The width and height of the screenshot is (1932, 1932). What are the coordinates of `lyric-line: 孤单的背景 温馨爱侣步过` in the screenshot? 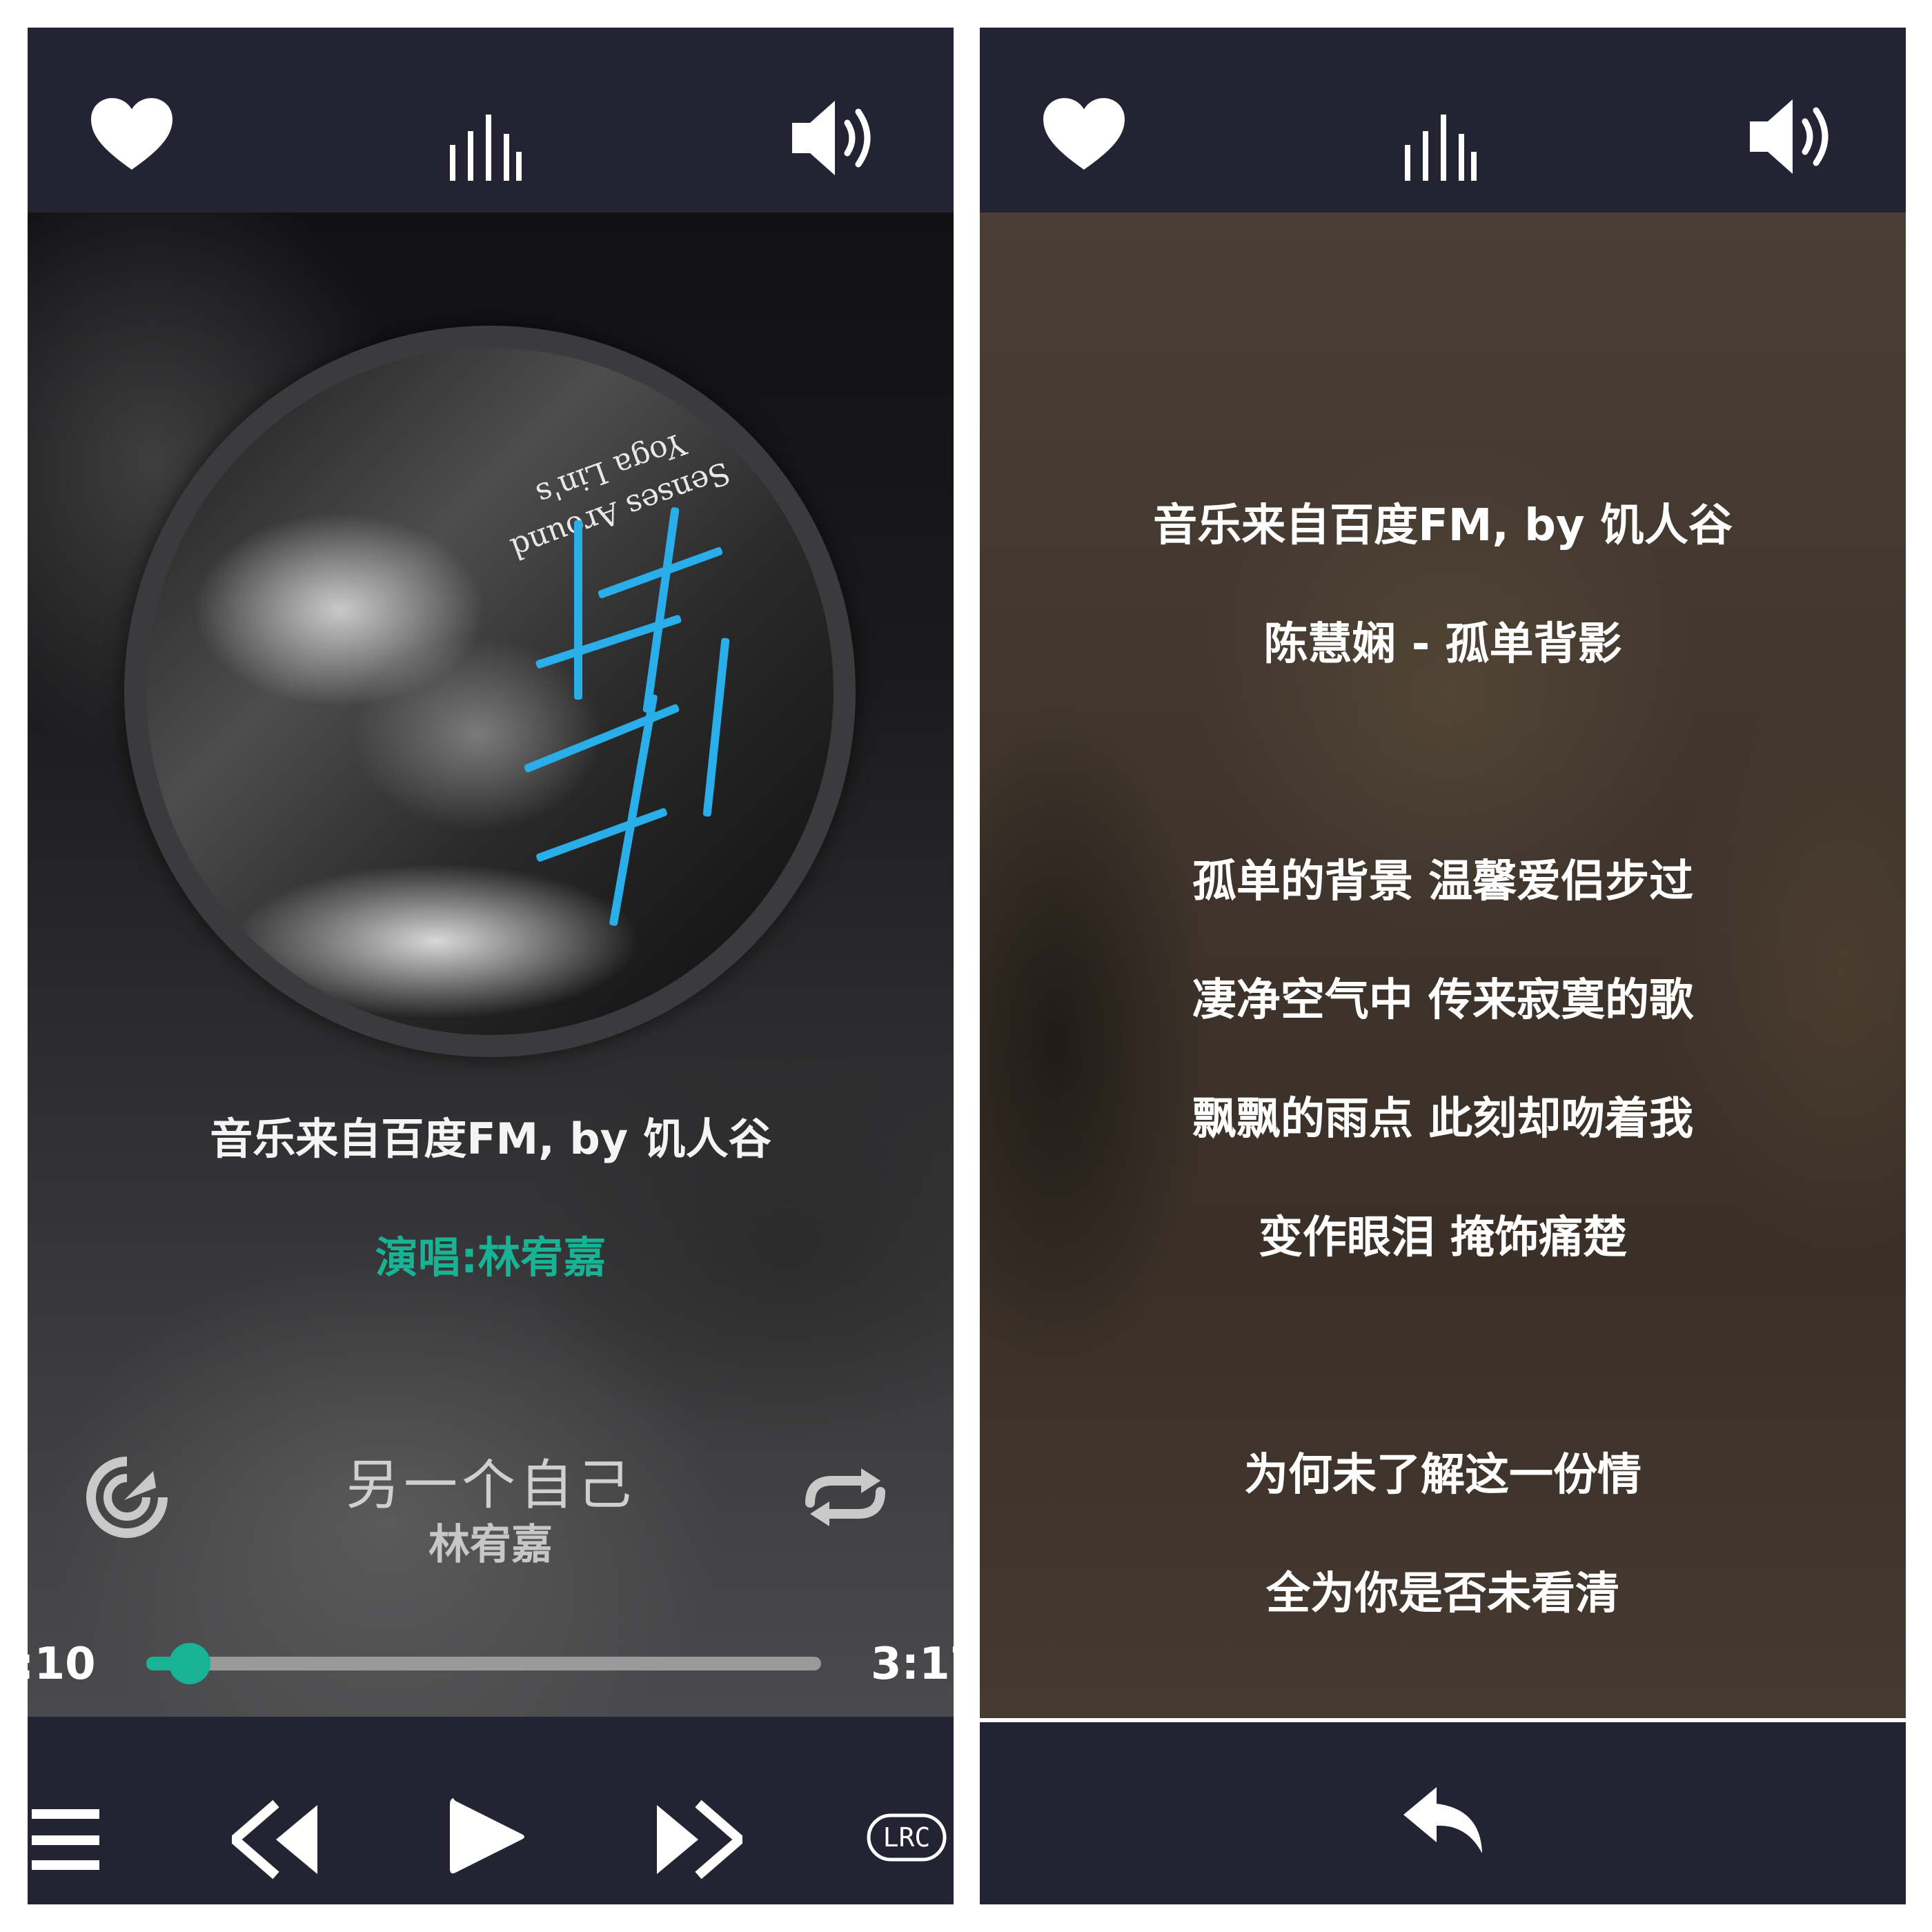 It's located at (1443, 881).